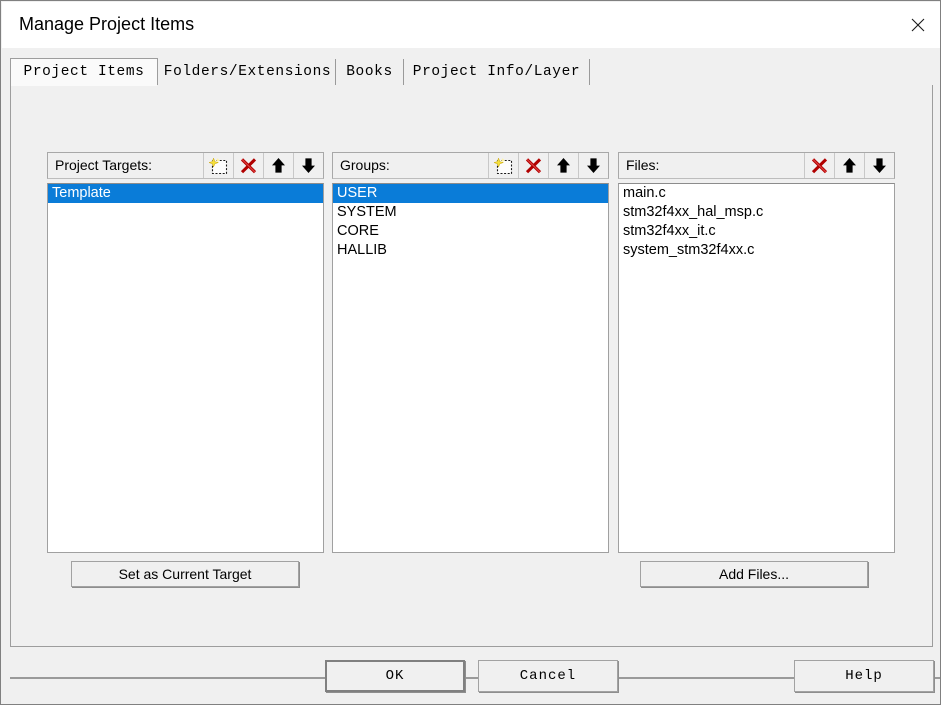  I want to click on list-item: Template, so click(185, 193).